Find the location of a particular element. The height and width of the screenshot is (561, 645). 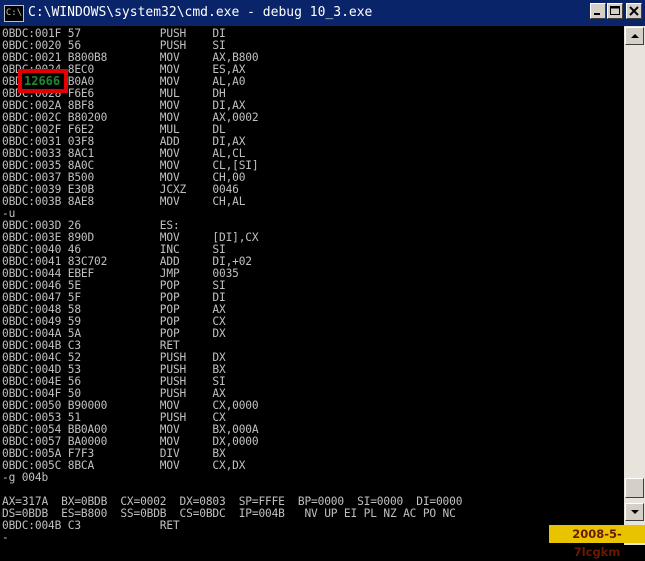

maximize-button is located at coordinates (615, 11).